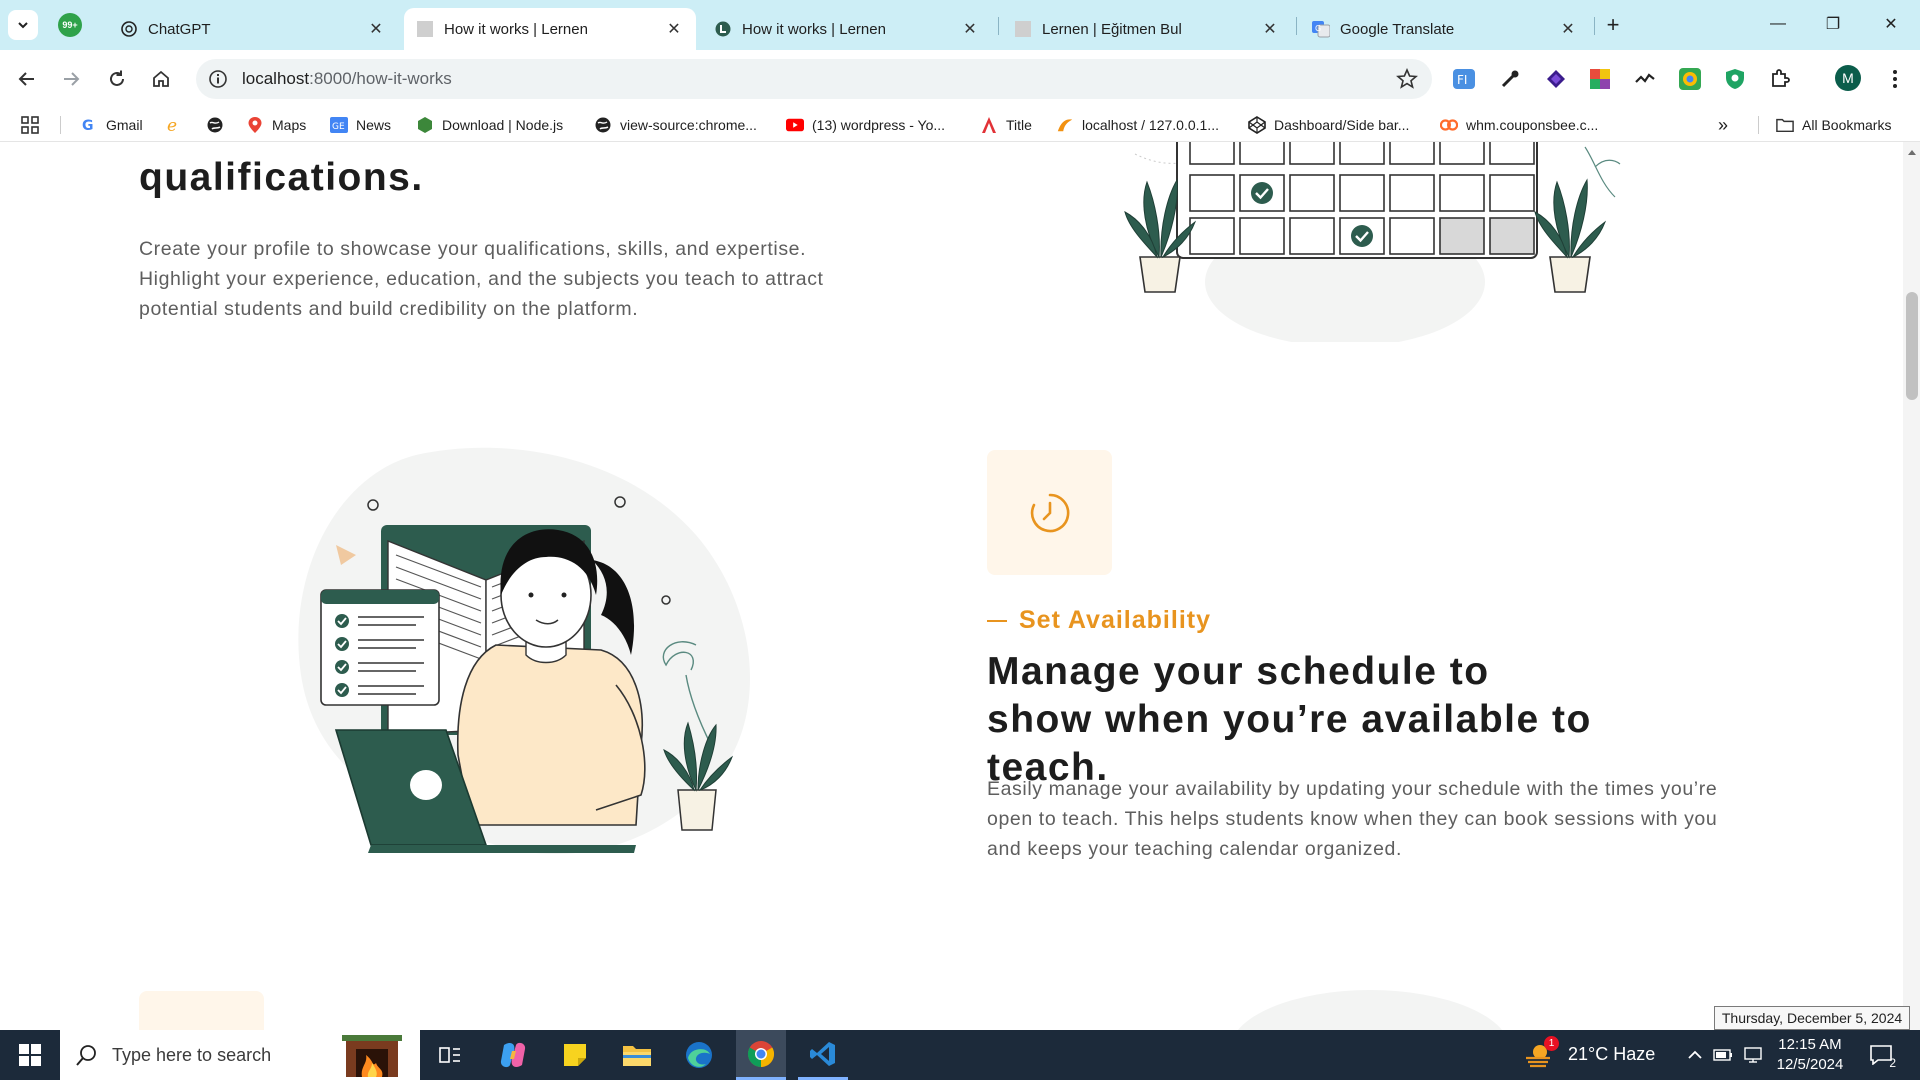 This screenshot has width=1920, height=1080. Describe the element at coordinates (1541, 1055) in the screenshot. I see `weather-widget: 1` at that location.